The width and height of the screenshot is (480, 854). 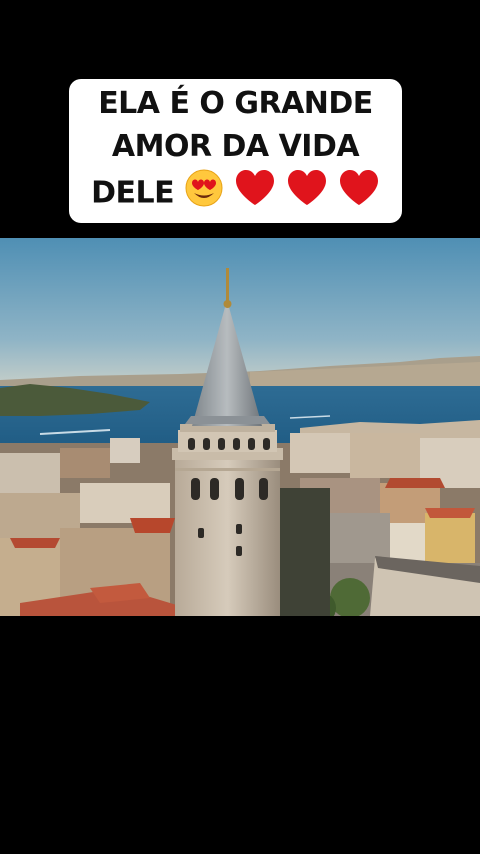 I want to click on caption-line-1: ELA É O GRANDE, so click(x=235, y=103).